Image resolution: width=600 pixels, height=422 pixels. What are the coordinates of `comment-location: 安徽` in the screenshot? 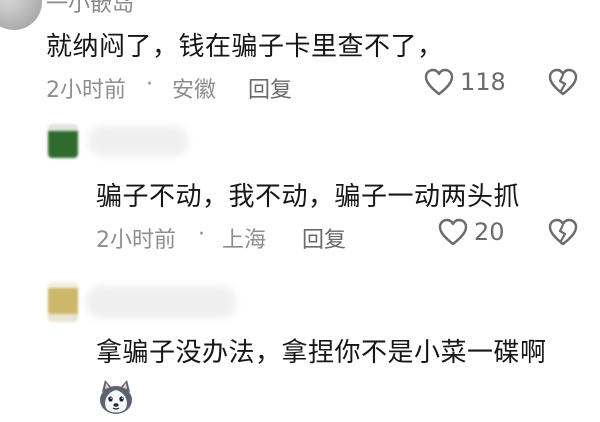 It's located at (194, 90).